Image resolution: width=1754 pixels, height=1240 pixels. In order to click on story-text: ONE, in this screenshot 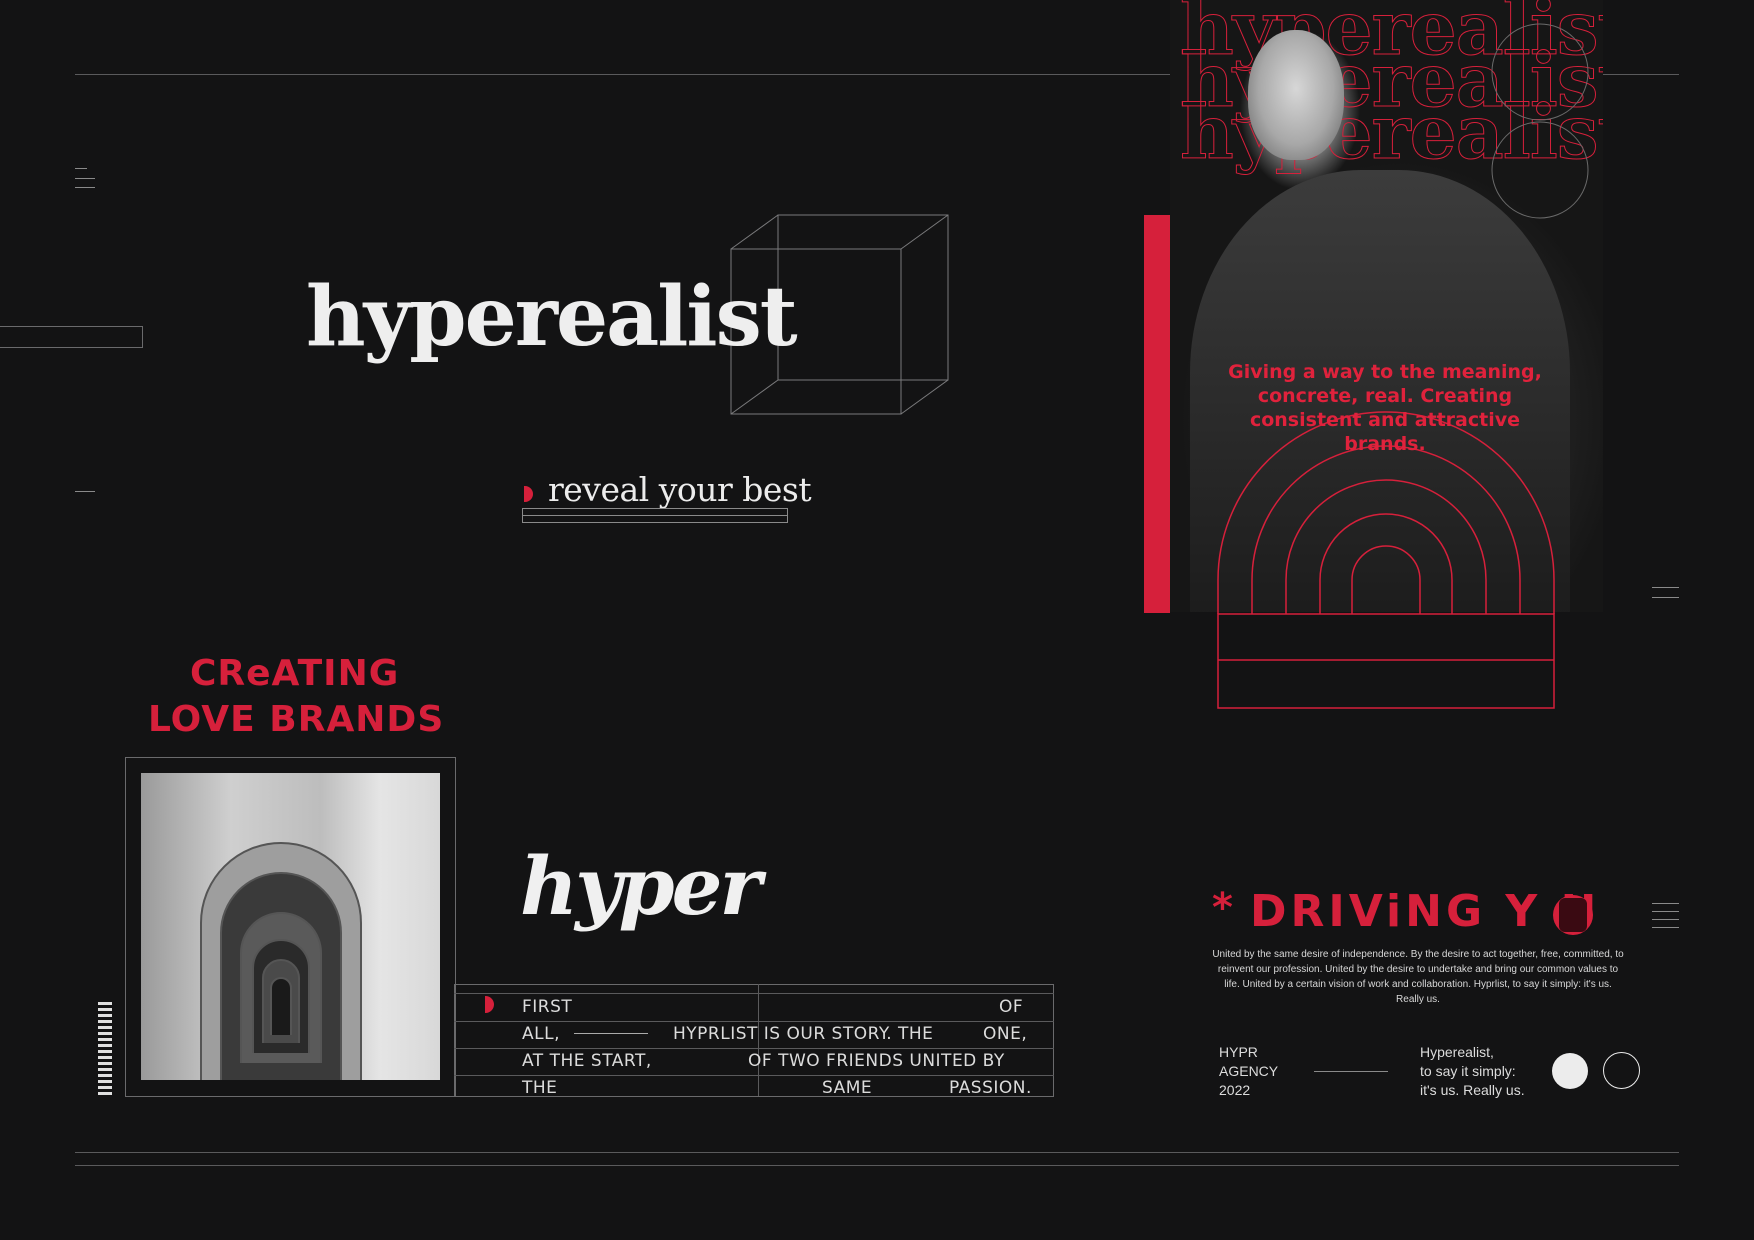, I will do `click(1005, 1034)`.